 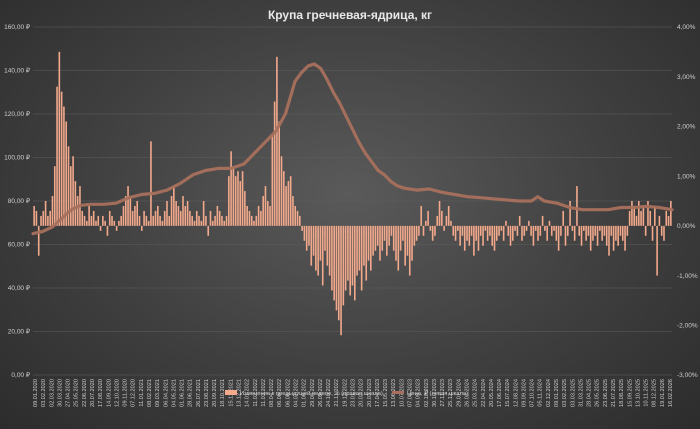 I want to click on x-tick-label: 22.06.2020, so click(x=85, y=393).